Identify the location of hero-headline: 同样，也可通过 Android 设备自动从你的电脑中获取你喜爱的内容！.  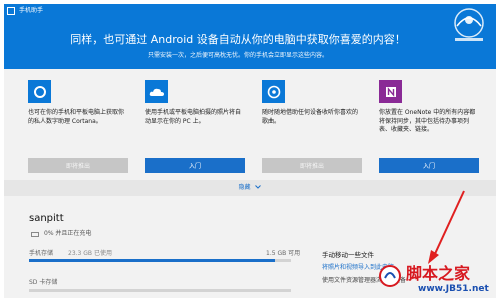
(238, 39).